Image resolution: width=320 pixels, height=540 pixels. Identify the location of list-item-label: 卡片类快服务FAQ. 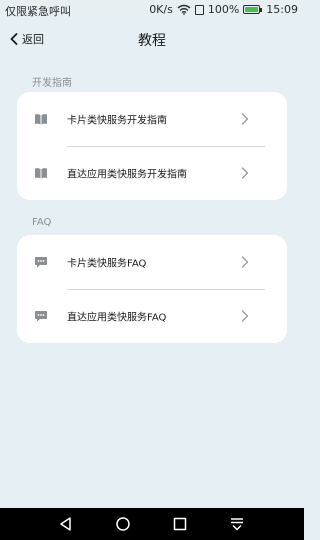
(107, 264).